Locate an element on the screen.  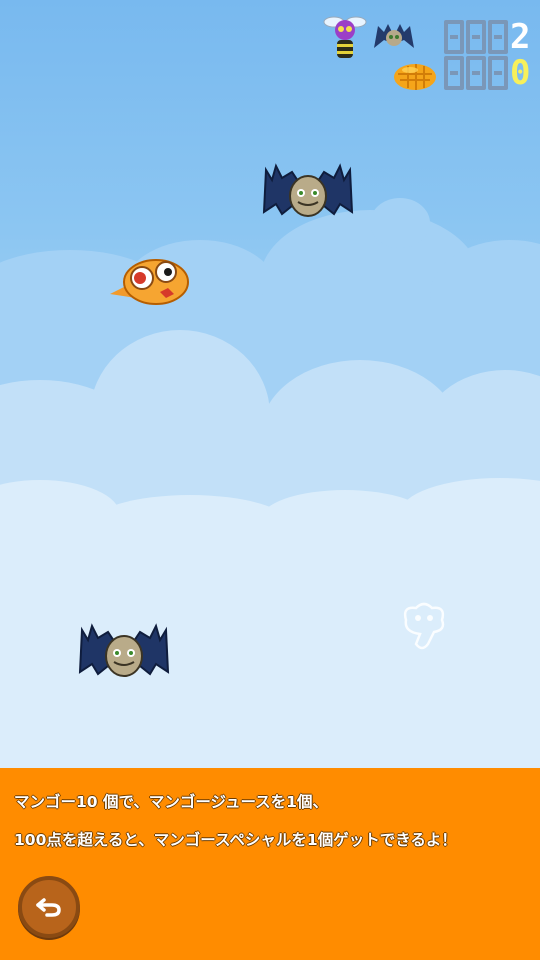
kill-count-digit: 2 is located at coordinates (520, 37).